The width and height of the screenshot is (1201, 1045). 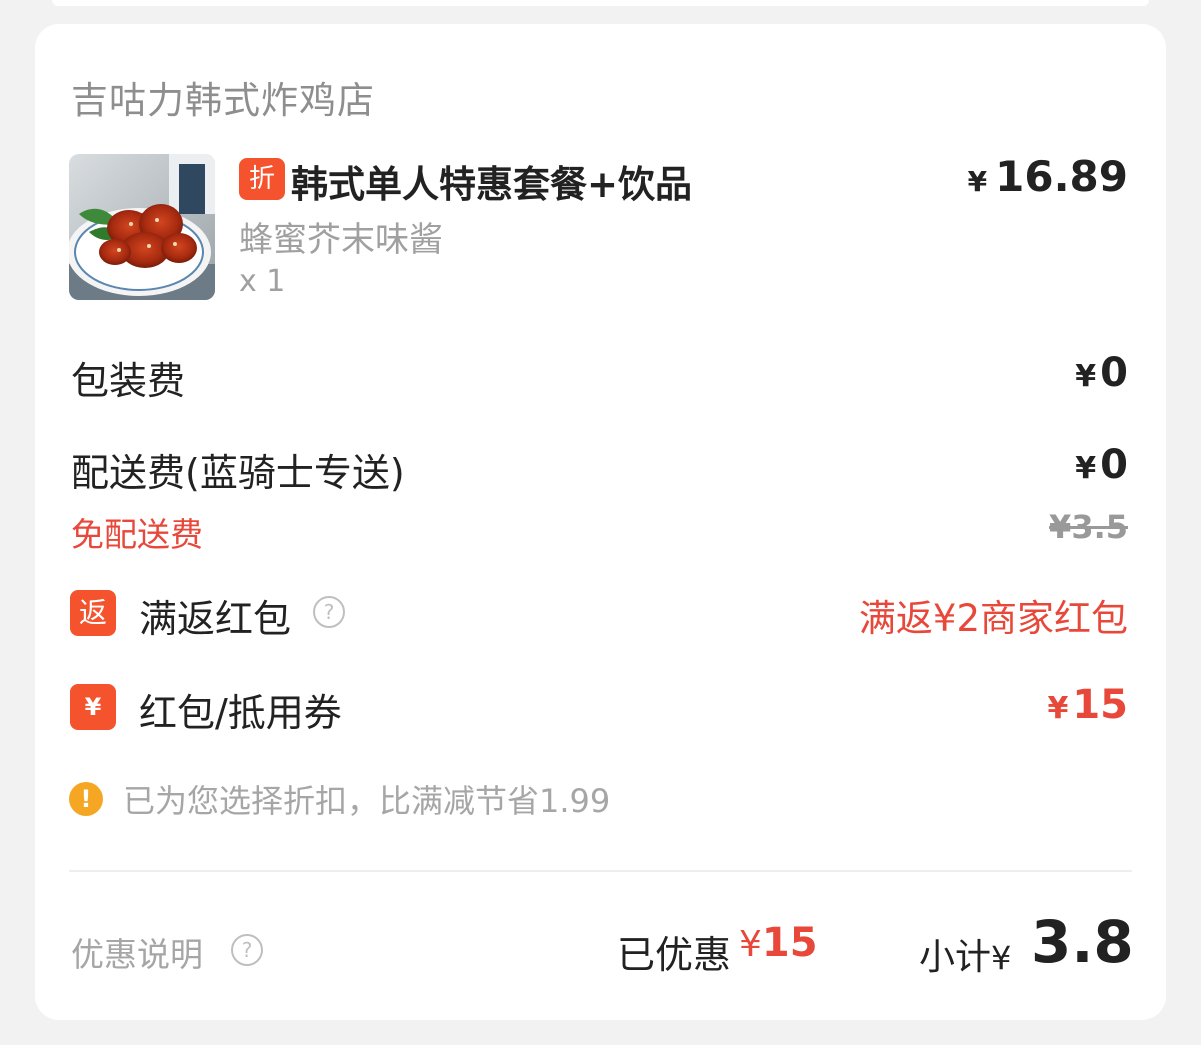 I want to click on delivery-fee-amount: 0, so click(x=1114, y=465).